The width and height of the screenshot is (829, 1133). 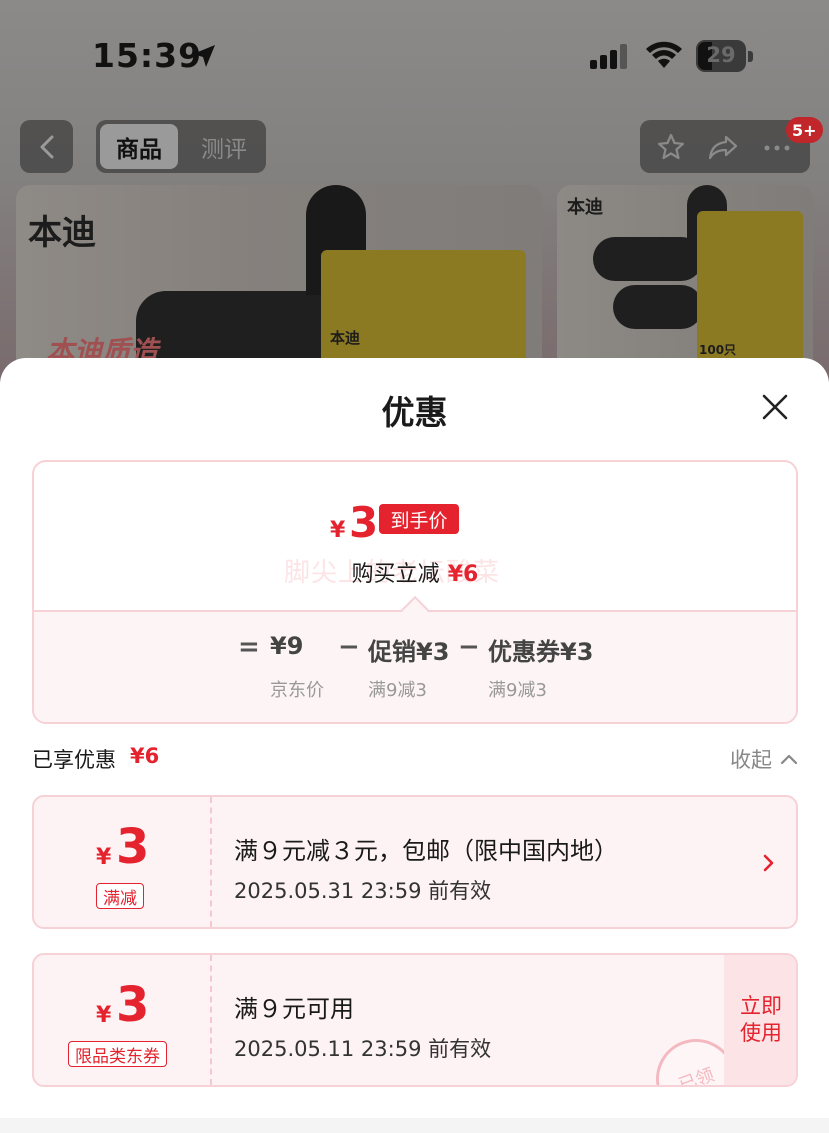 I want to click on footer-strip, so click(x=414, y=1125).